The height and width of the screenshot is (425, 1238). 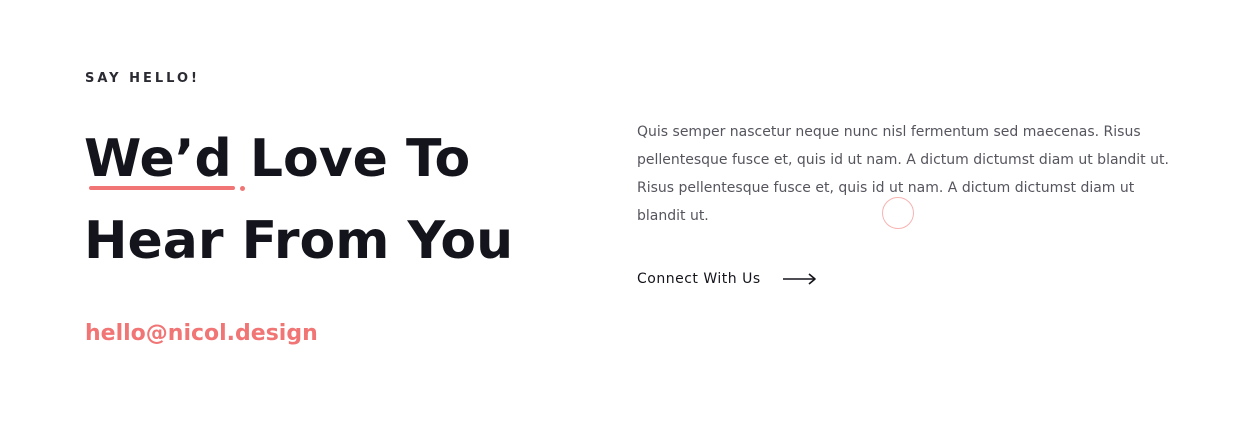 What do you see at coordinates (799, 279) in the screenshot?
I see `arrow-right-icon` at bounding box center [799, 279].